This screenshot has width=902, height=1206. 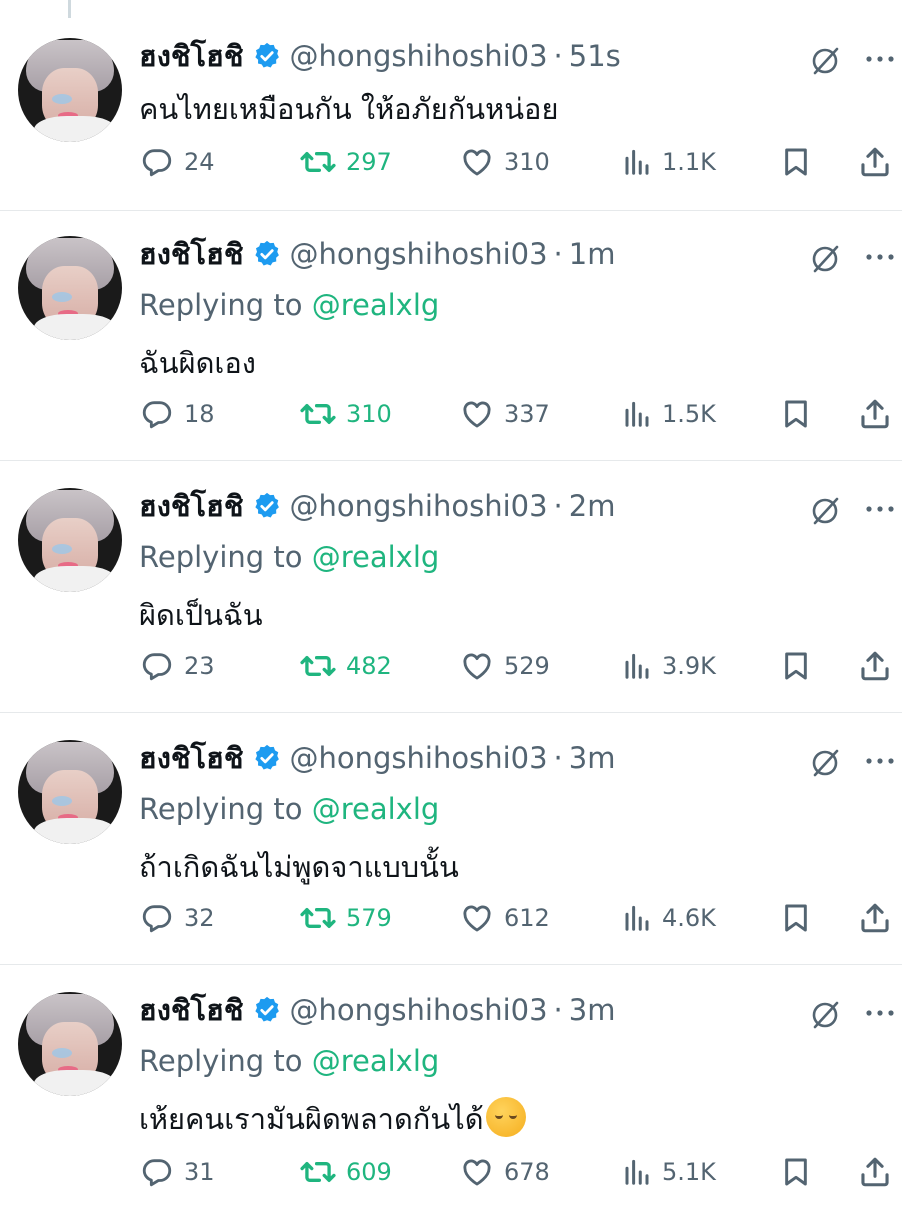 What do you see at coordinates (177, 414) in the screenshot?
I see `reply-button: 18` at bounding box center [177, 414].